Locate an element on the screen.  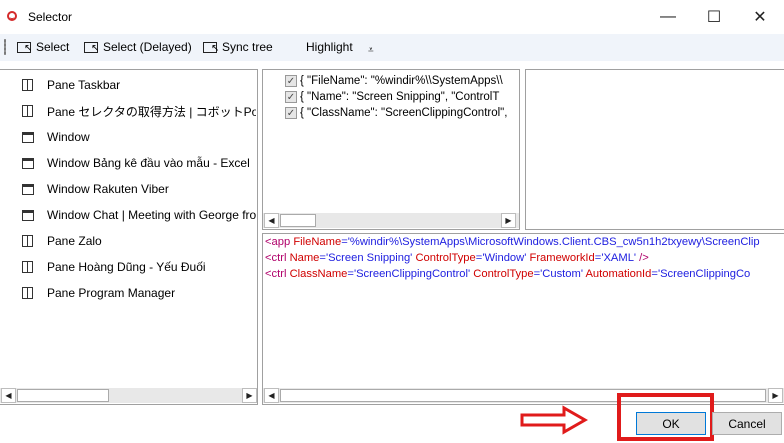
tree-item-label: Pane Taskbar is located at coordinates (84, 85).